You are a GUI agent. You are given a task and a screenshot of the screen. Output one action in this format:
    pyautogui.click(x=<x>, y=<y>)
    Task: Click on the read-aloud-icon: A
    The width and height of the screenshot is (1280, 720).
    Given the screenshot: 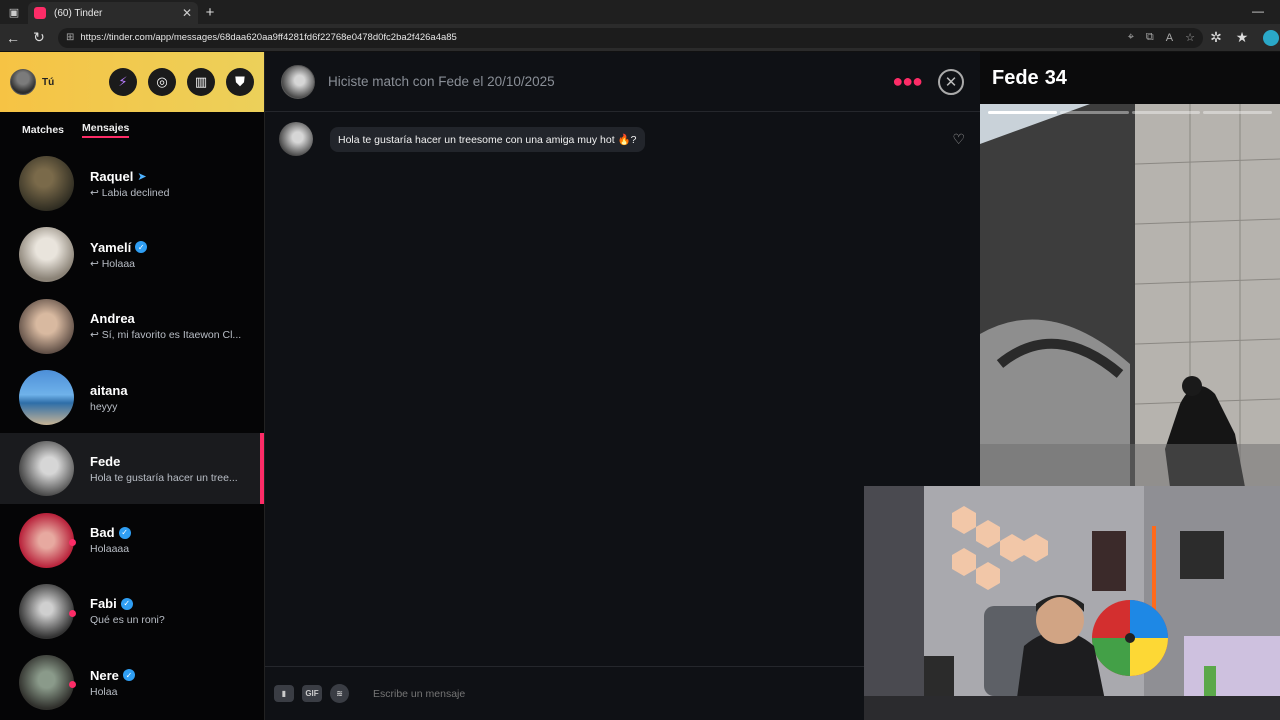 What is the action you would take?
    pyautogui.click(x=1169, y=38)
    